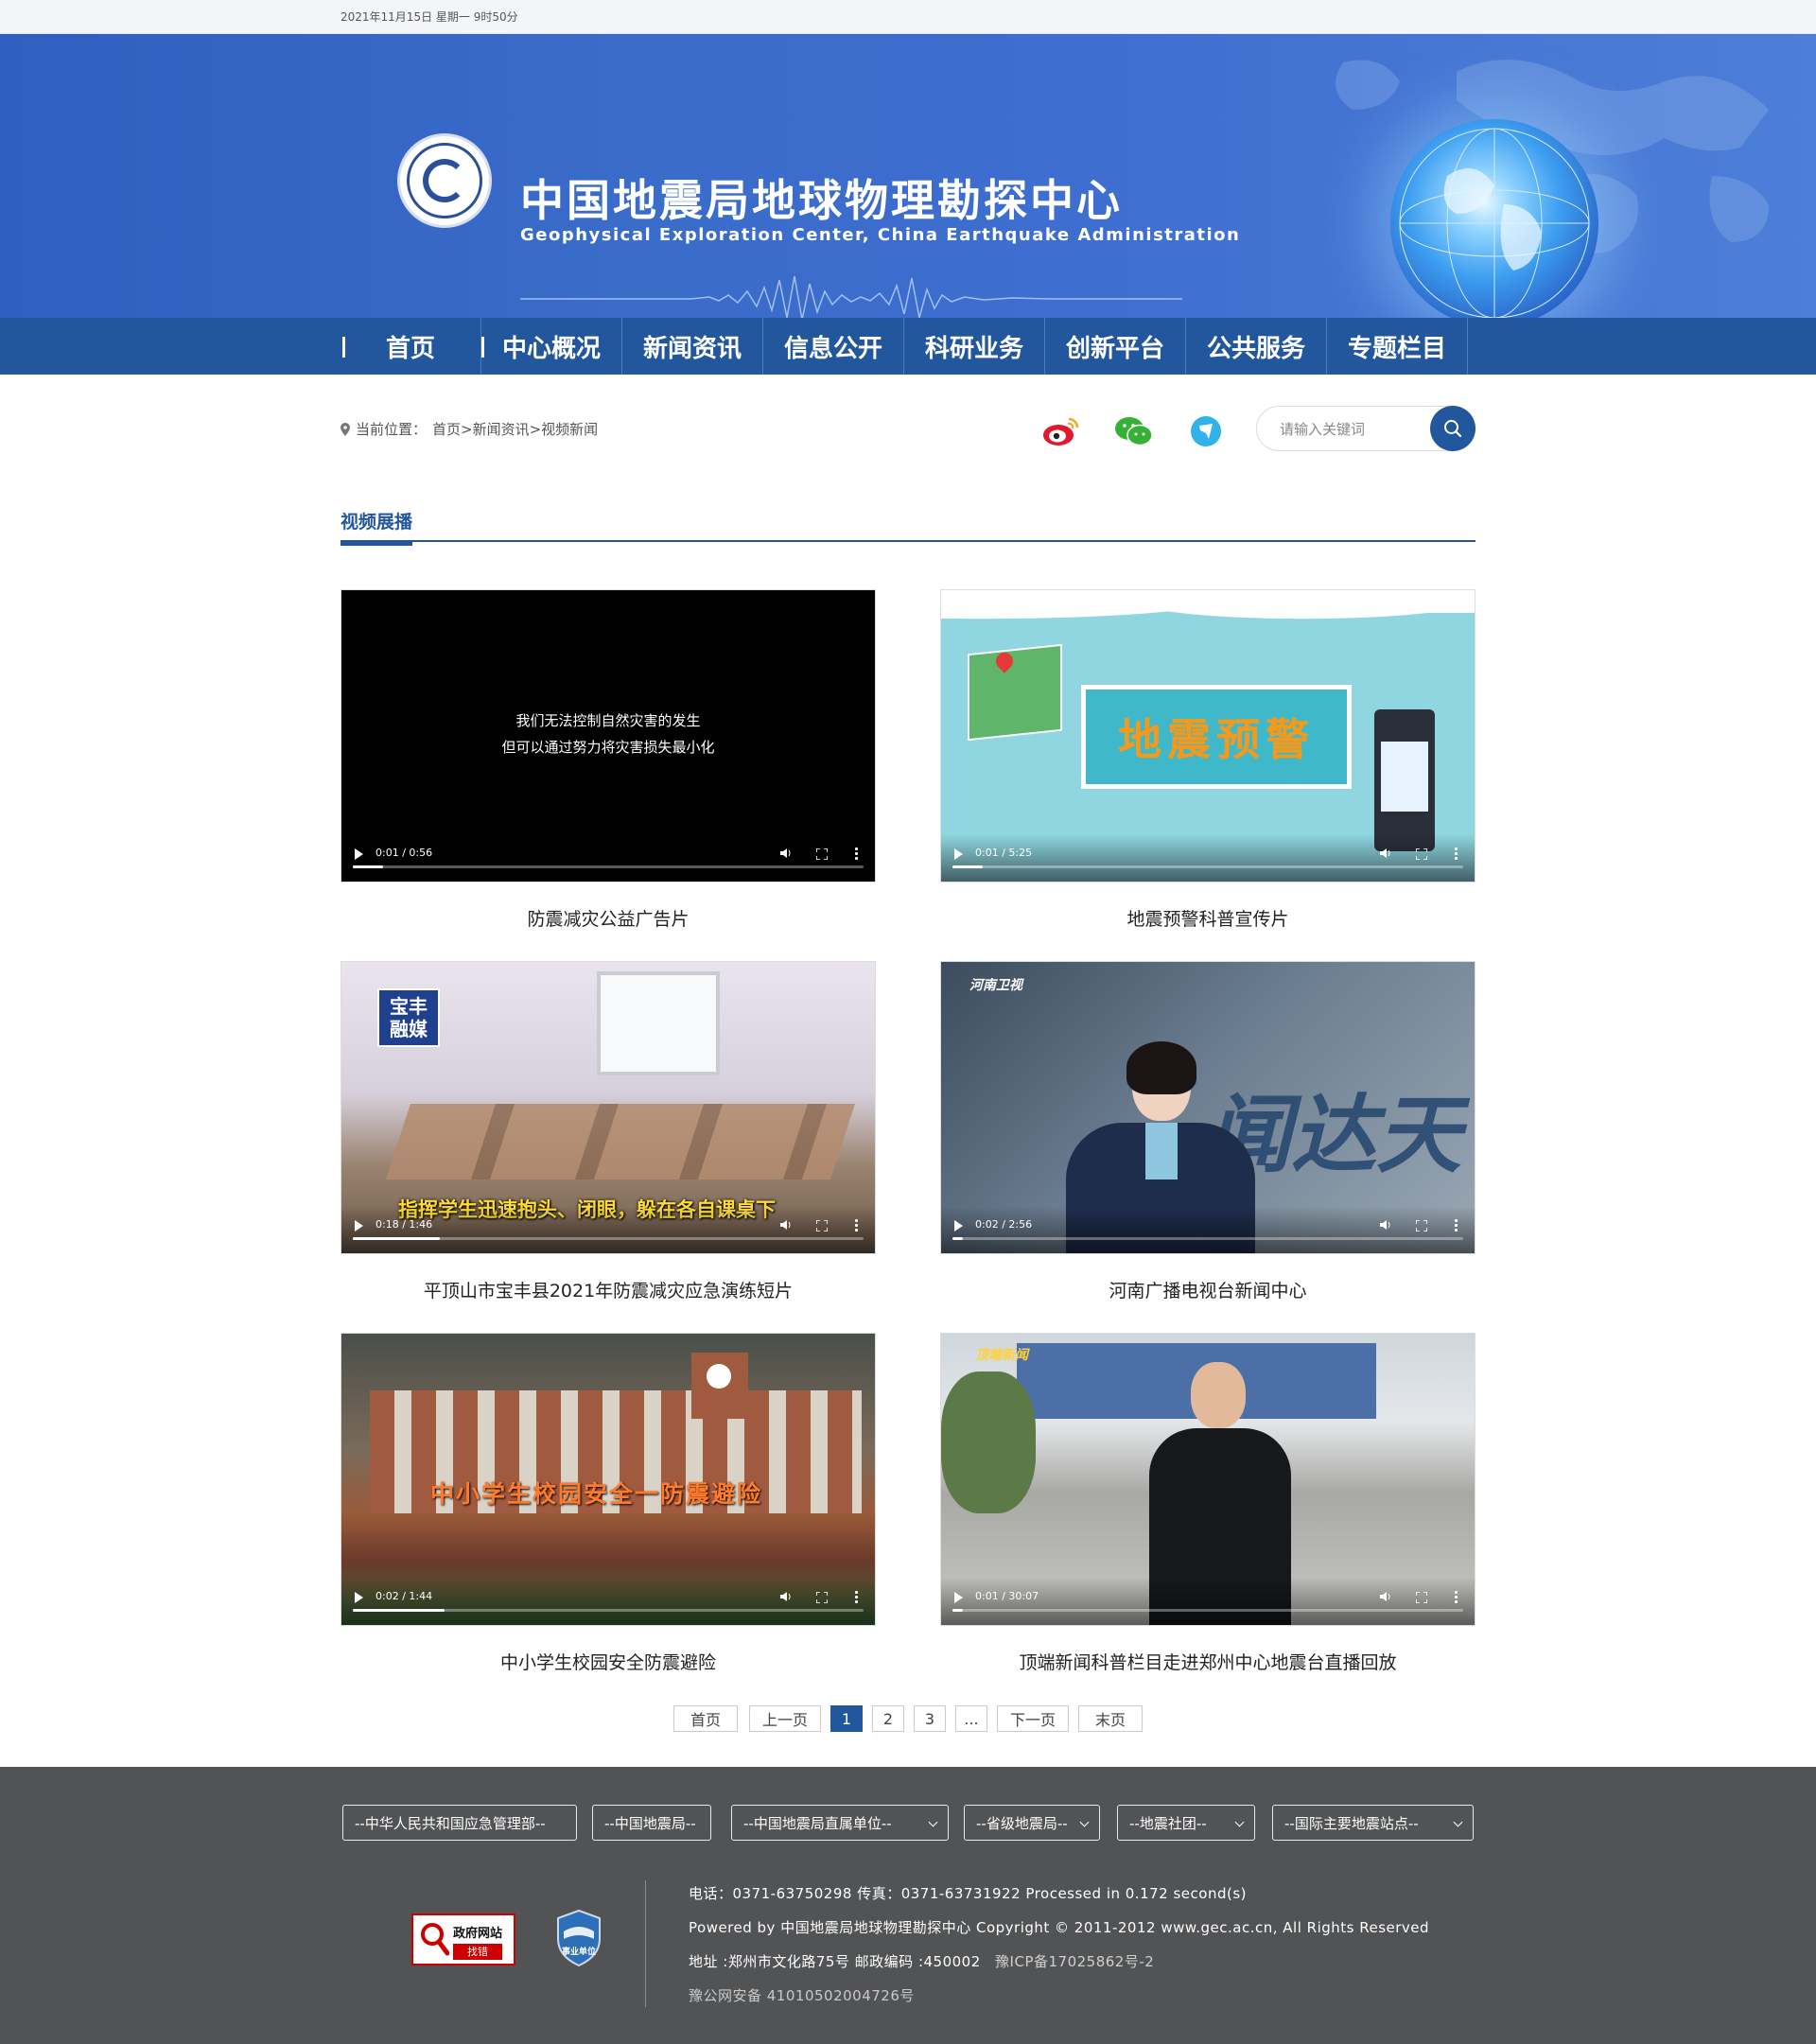 This screenshot has height=2044, width=1816. What do you see at coordinates (908, 17) in the screenshot?
I see `top-bar: 2021年11月15日 星期一 9时50分` at bounding box center [908, 17].